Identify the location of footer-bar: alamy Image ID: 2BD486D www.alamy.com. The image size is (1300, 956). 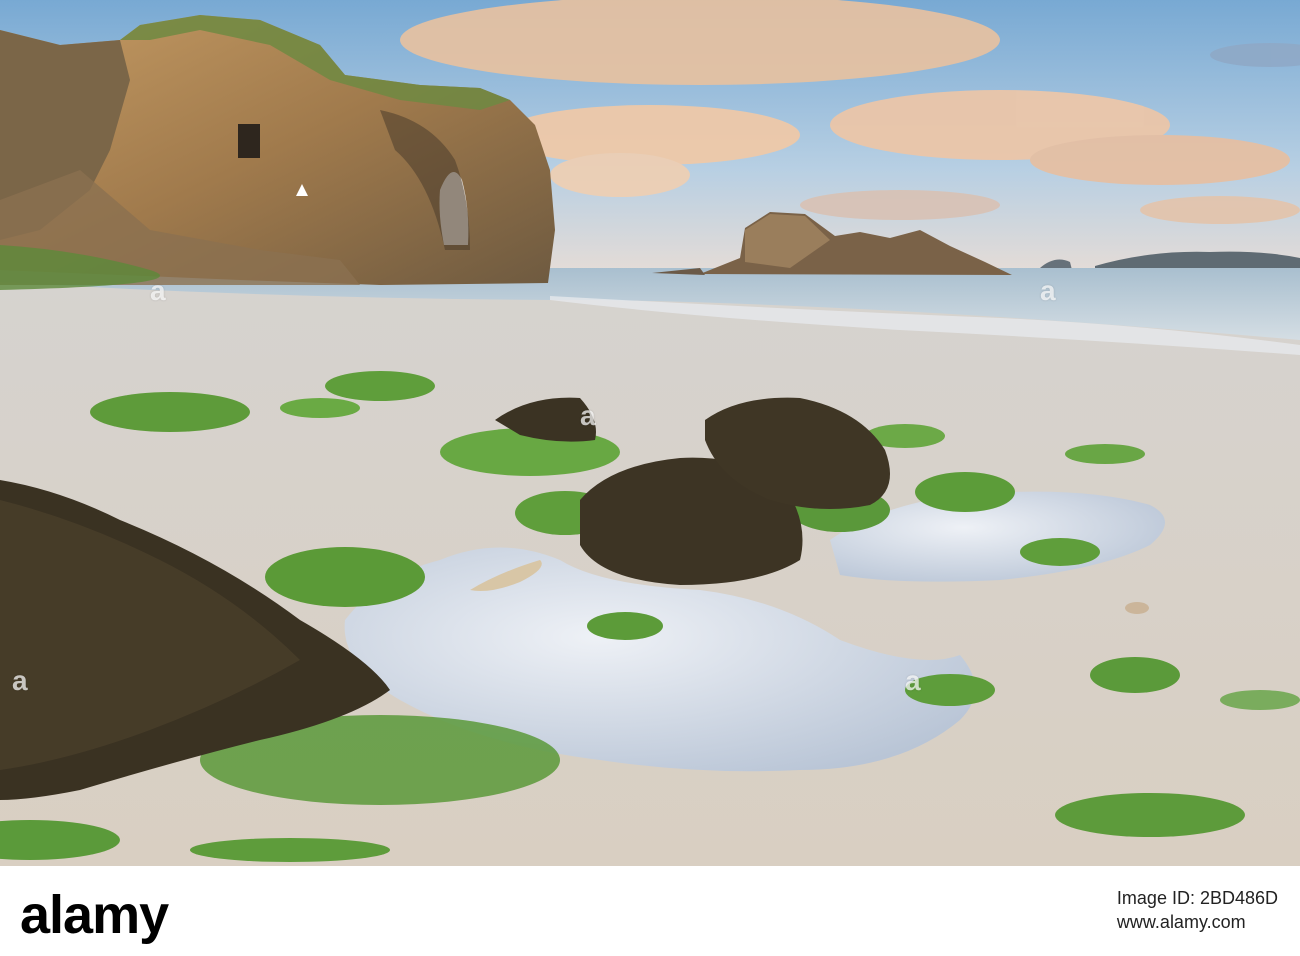
(650, 911).